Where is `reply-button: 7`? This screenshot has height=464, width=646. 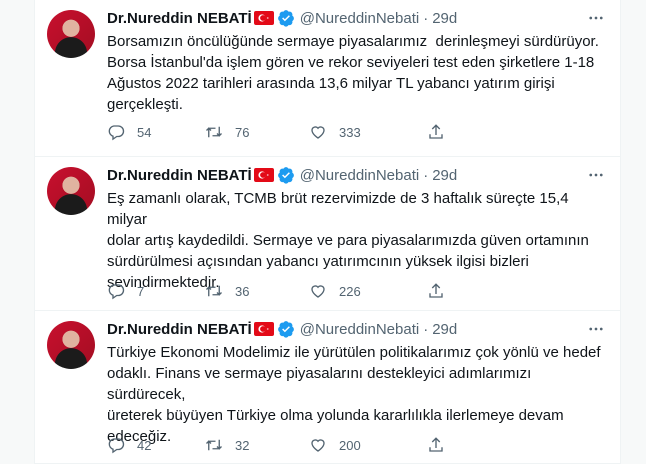 reply-button: 7 is located at coordinates (156, 291).